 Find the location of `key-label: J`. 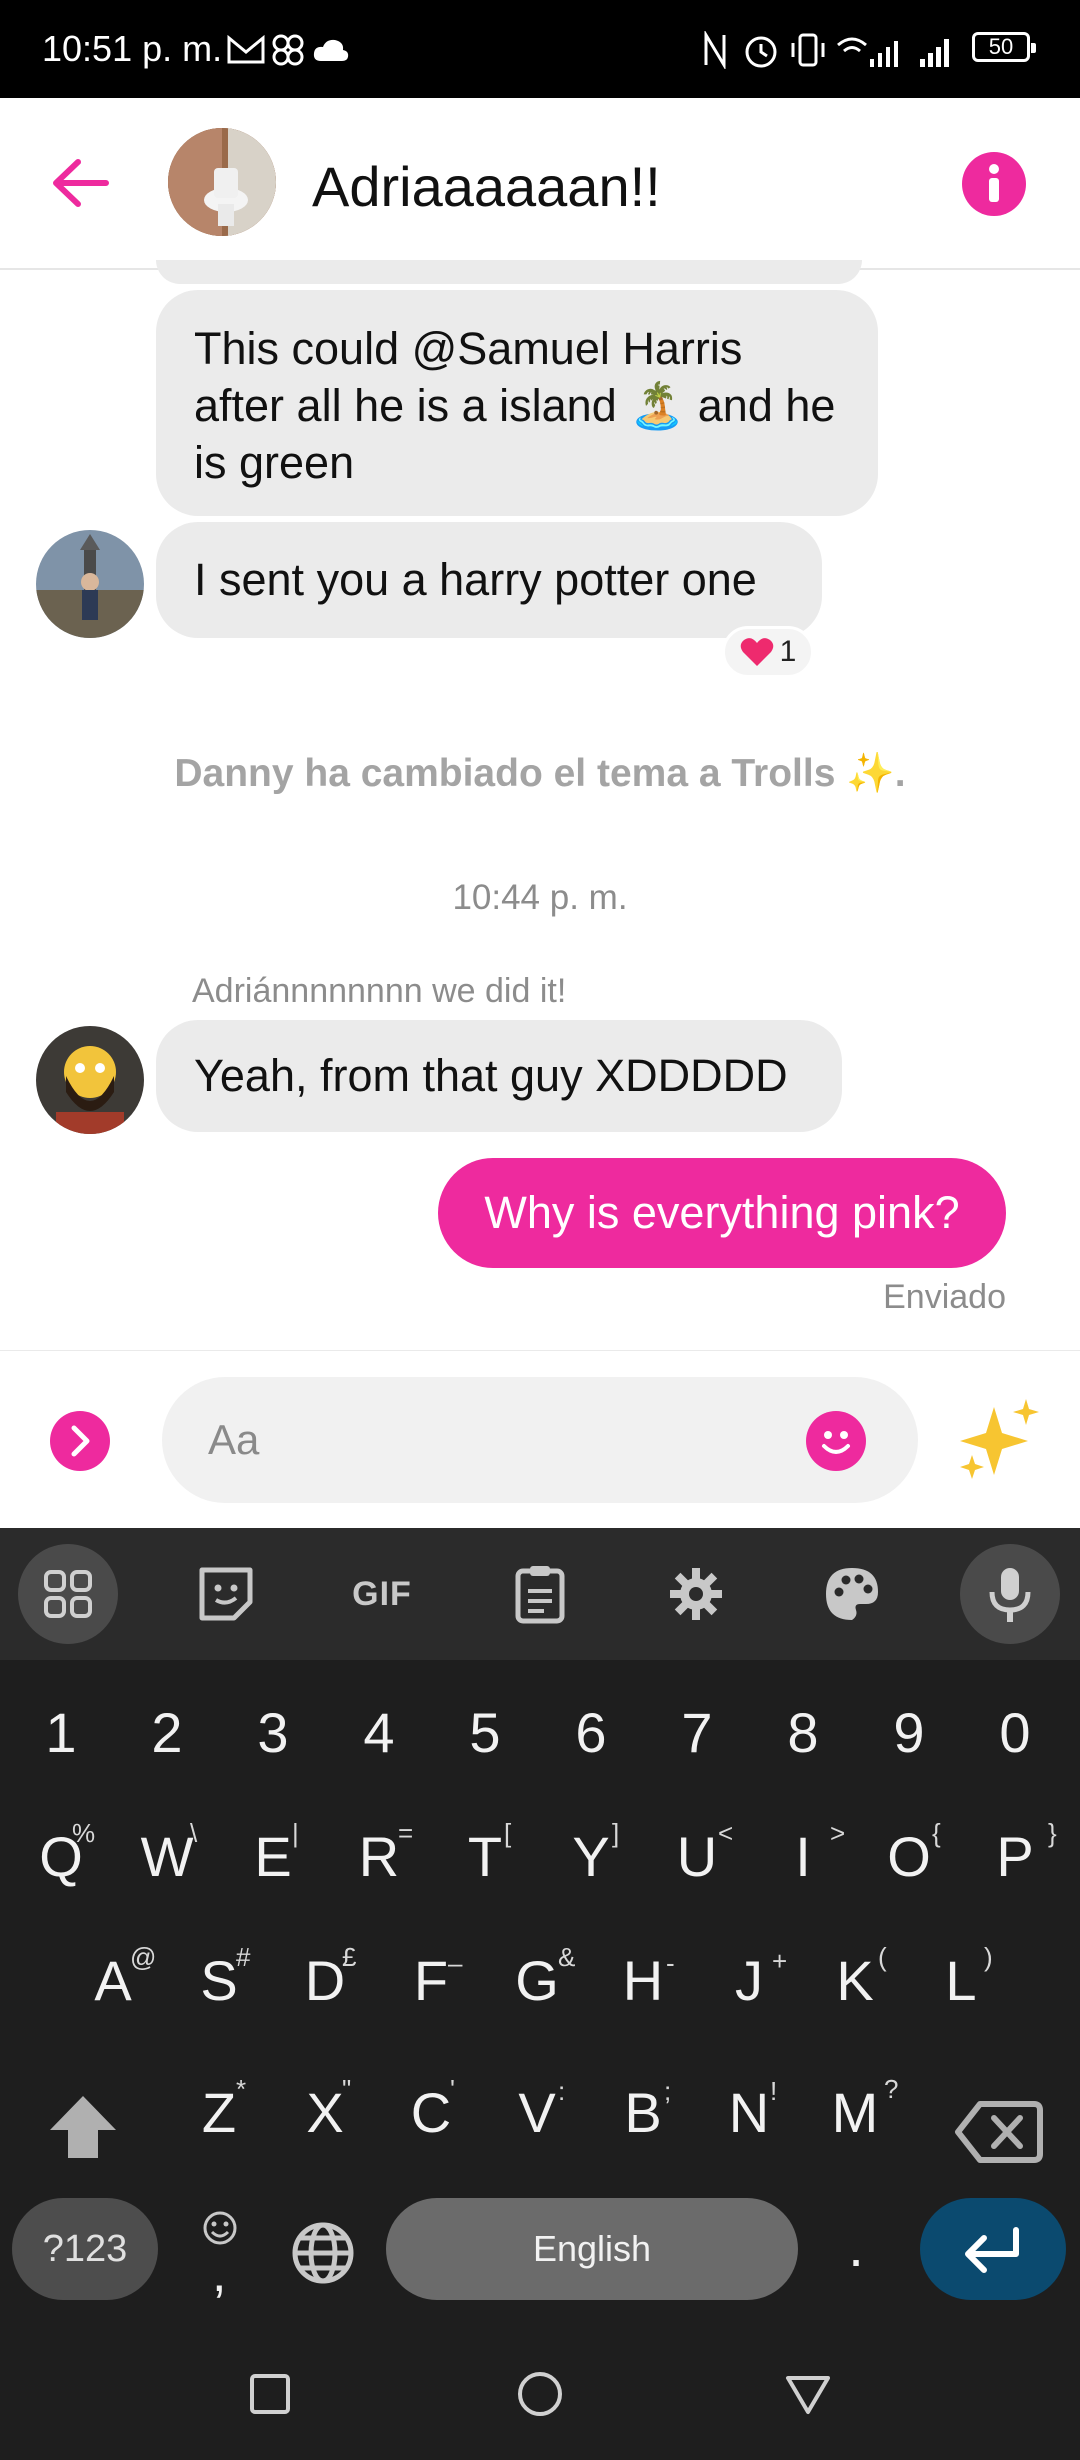

key-label: J is located at coordinates (749, 1980).